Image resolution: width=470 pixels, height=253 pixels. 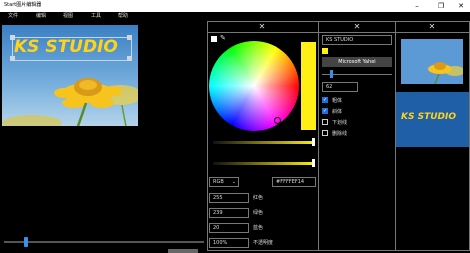 I want to click on menu-tools: 工具, so click(x=96, y=15).